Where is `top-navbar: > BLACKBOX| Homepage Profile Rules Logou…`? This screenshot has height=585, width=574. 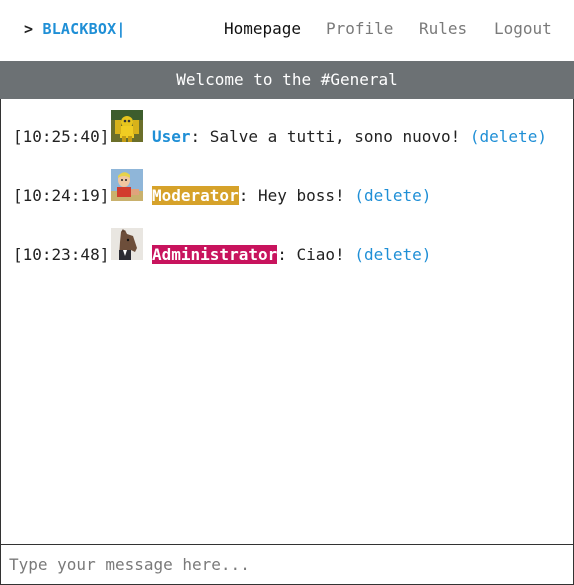
top-navbar: > BLACKBOX| Homepage Profile Rules Logou… is located at coordinates (287, 30).